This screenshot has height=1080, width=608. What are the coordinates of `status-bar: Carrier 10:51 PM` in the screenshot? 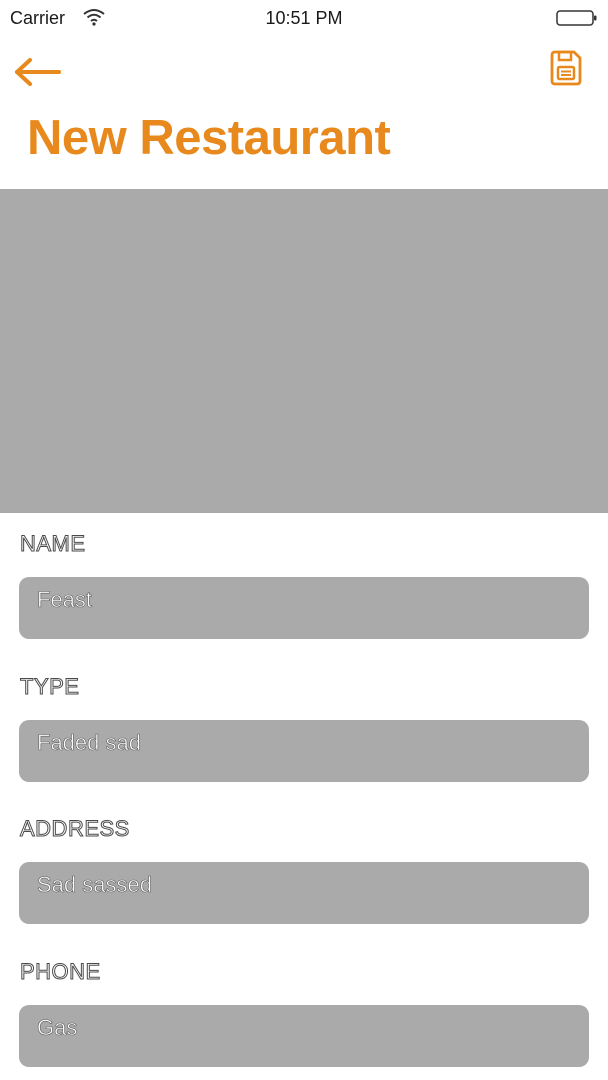 It's located at (304, 18).